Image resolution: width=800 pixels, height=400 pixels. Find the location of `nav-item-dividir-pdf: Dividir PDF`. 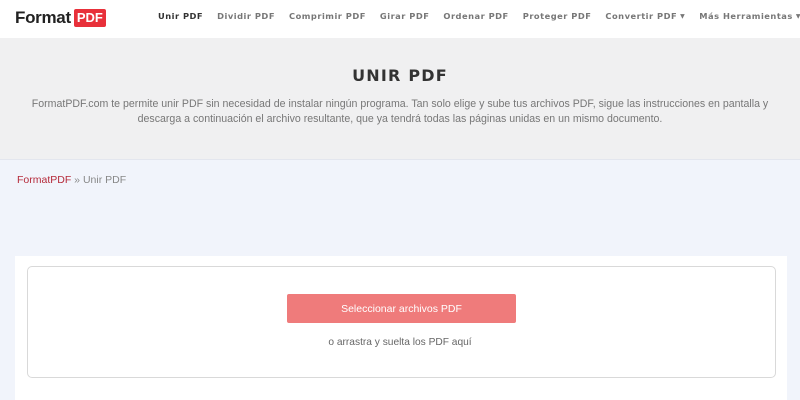

nav-item-dividir-pdf: Dividir PDF is located at coordinates (246, 16).